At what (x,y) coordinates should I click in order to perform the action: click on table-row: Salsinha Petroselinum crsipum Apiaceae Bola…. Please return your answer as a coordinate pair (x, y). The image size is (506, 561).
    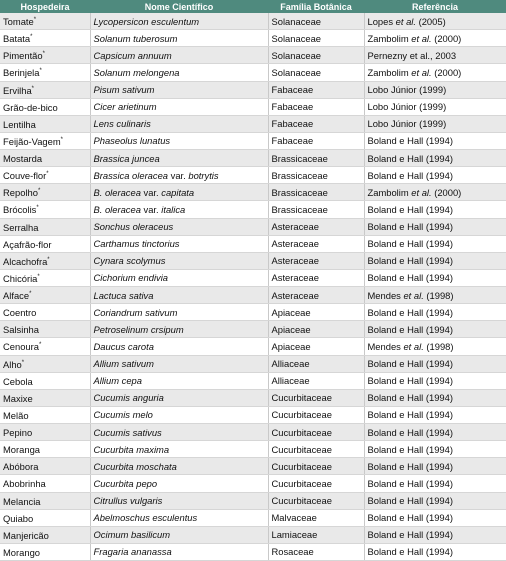
    Looking at the image, I should click on (253, 329).